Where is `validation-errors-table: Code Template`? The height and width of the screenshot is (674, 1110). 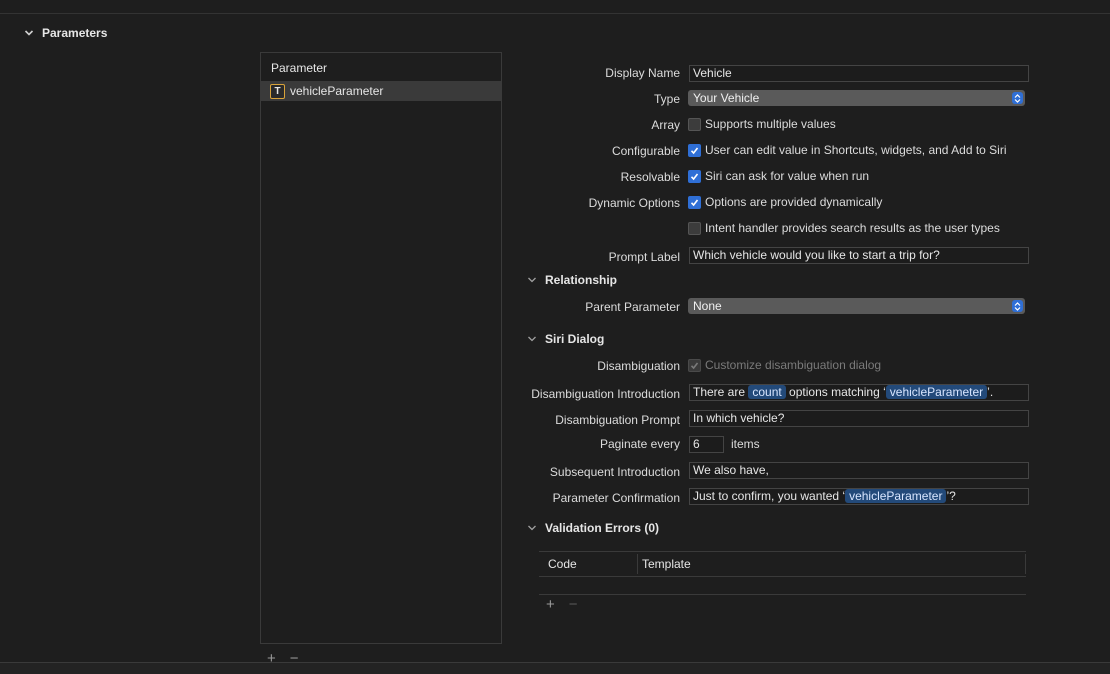 validation-errors-table: Code Template is located at coordinates (782, 564).